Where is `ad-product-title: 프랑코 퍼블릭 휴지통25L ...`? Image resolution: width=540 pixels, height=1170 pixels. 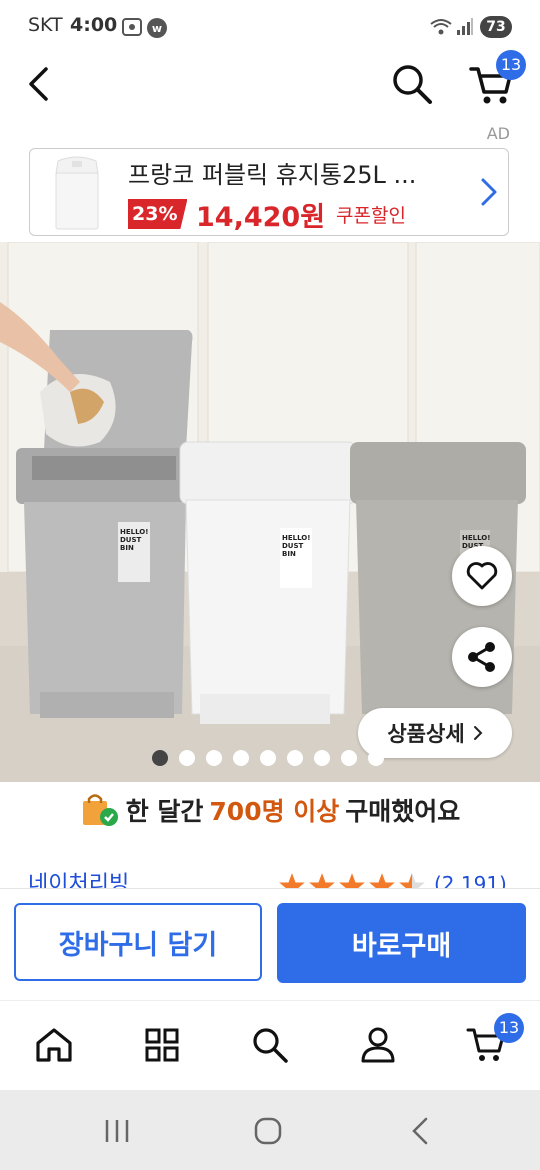 ad-product-title: 프랑코 퍼블릭 휴지통25L ... is located at coordinates (272, 175).